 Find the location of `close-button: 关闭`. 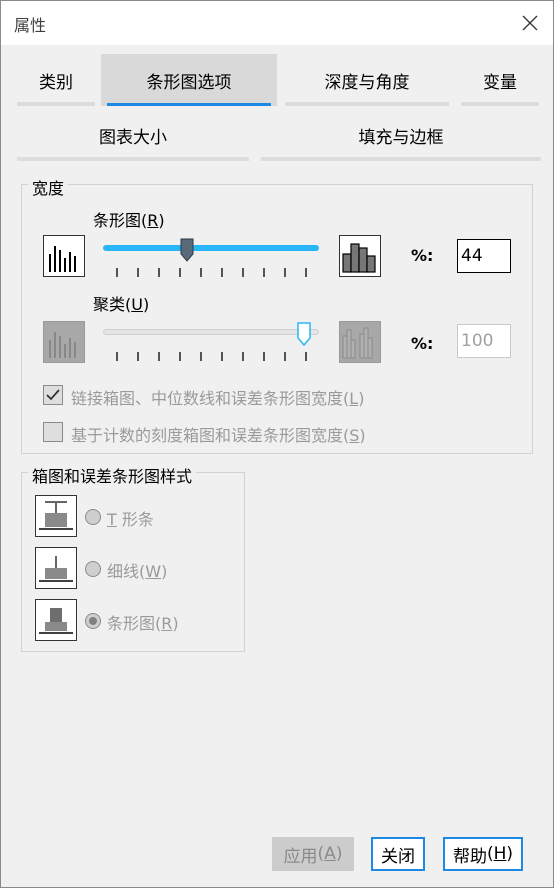

close-button: 关闭 is located at coordinates (398, 854).